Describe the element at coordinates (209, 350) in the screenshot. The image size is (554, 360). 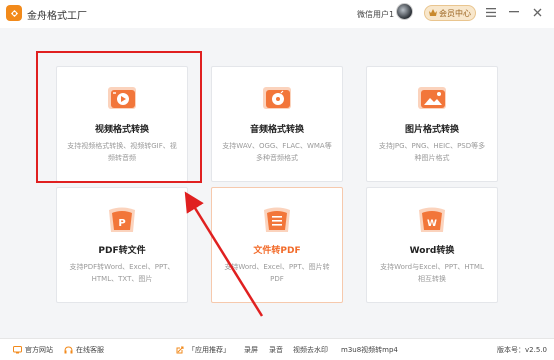
I see `recommend-label: 「应用推荐」` at that location.